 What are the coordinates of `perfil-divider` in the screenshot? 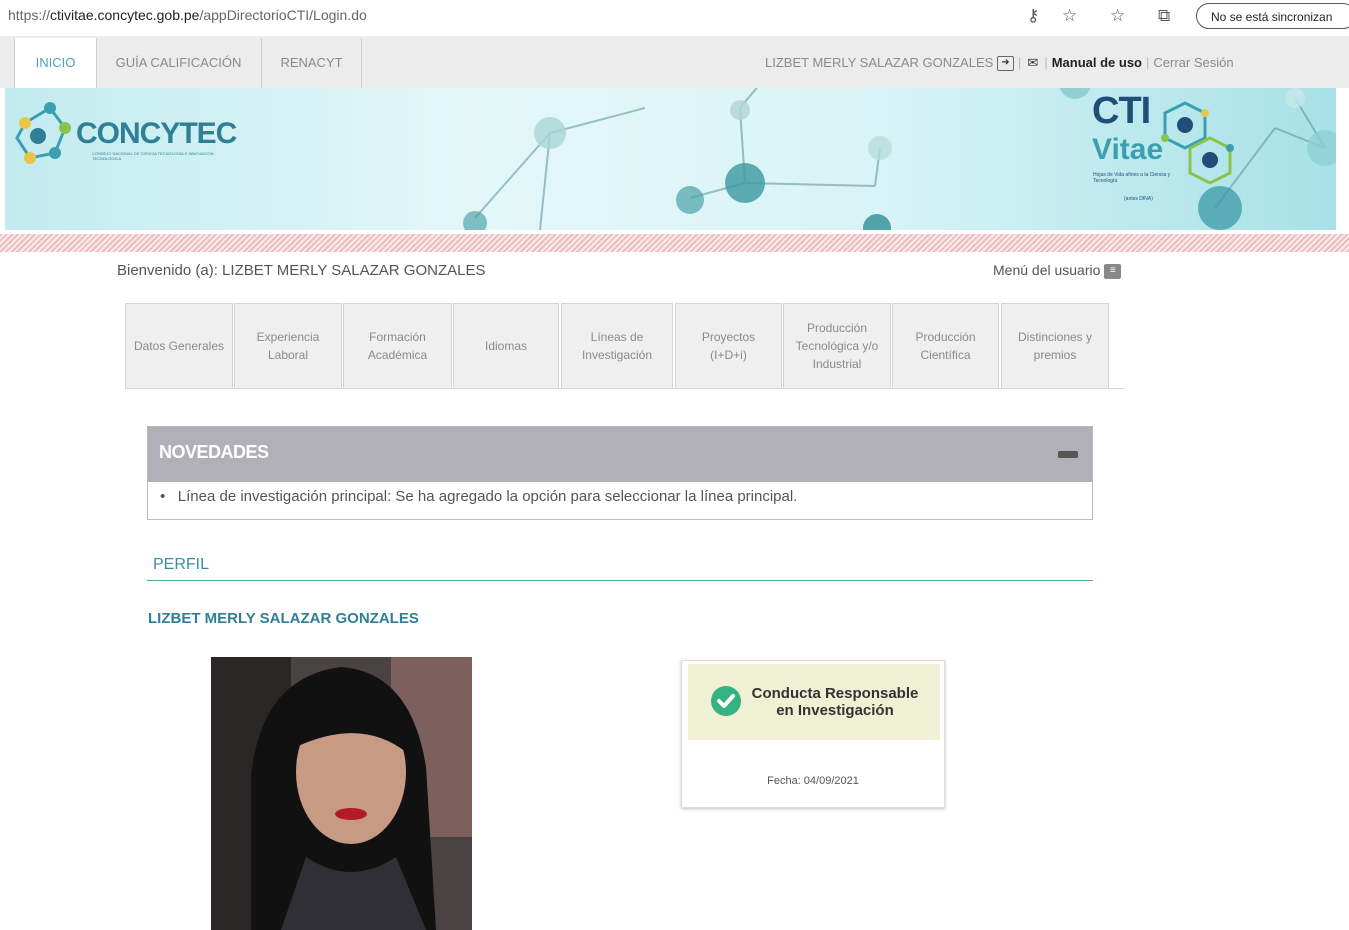 It's located at (620, 580).